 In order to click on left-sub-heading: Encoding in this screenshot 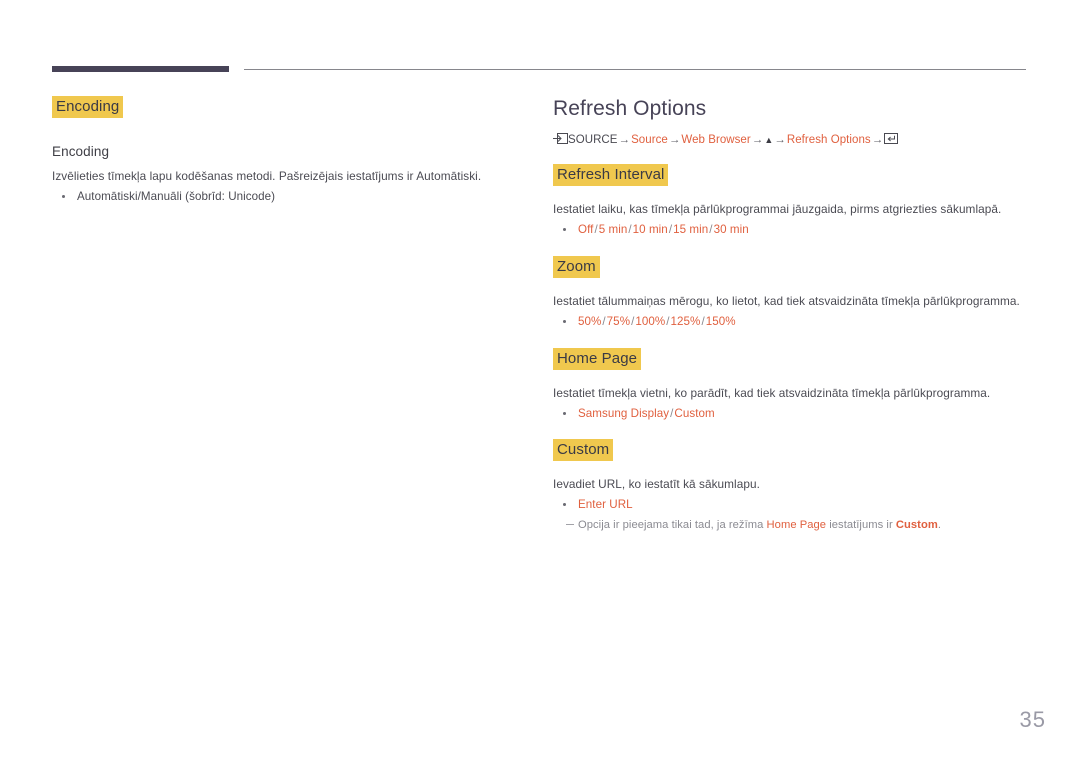, I will do `click(81, 151)`.